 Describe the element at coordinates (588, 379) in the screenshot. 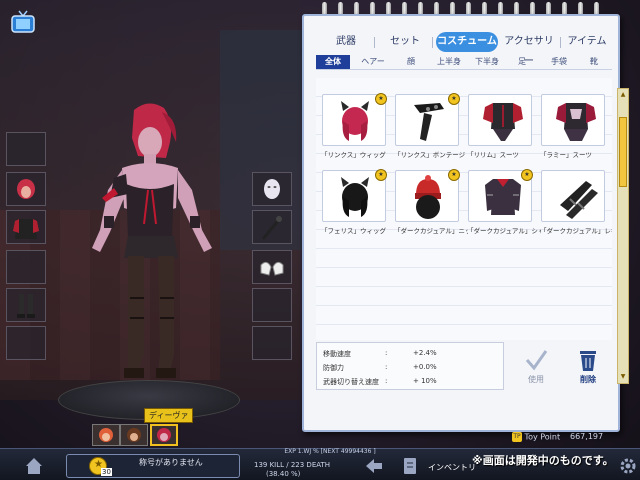

I see `delete-label: 削除` at that location.